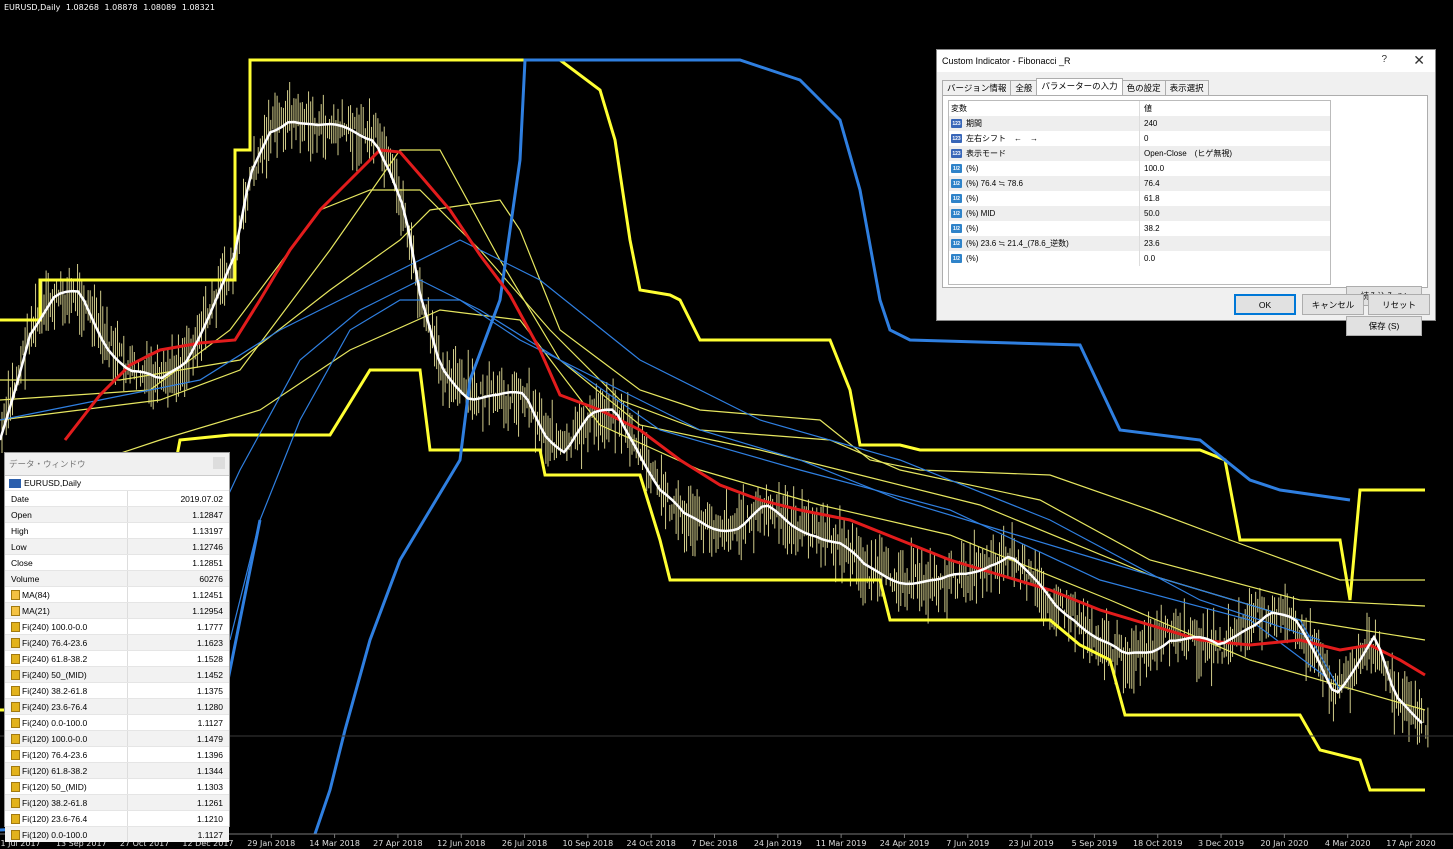 This screenshot has width=1453, height=849. Describe the element at coordinates (1044, 108) in the screenshot. I see `col-variable-header: 変数` at that location.